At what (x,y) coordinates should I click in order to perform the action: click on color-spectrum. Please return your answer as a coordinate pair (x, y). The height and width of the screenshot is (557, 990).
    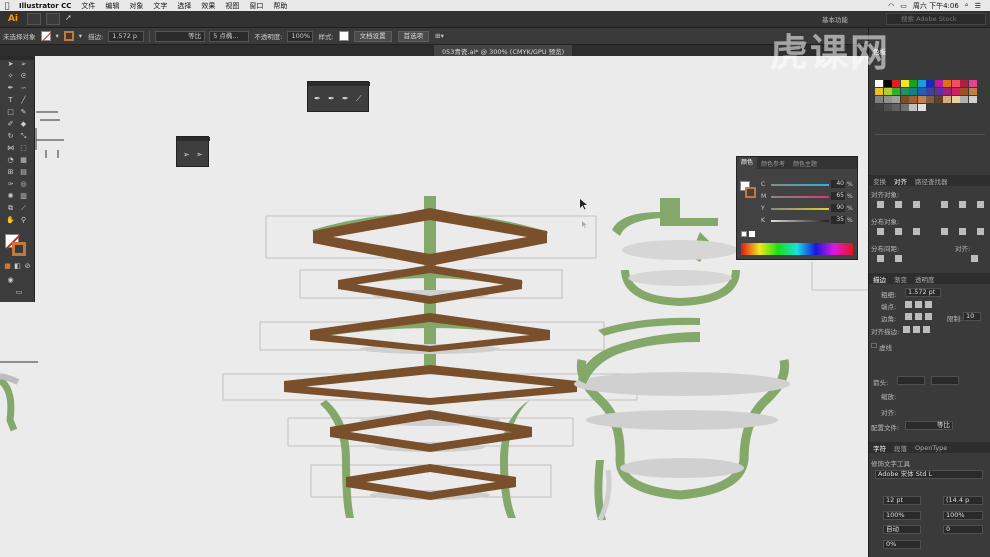
    Looking at the image, I should click on (797, 249).